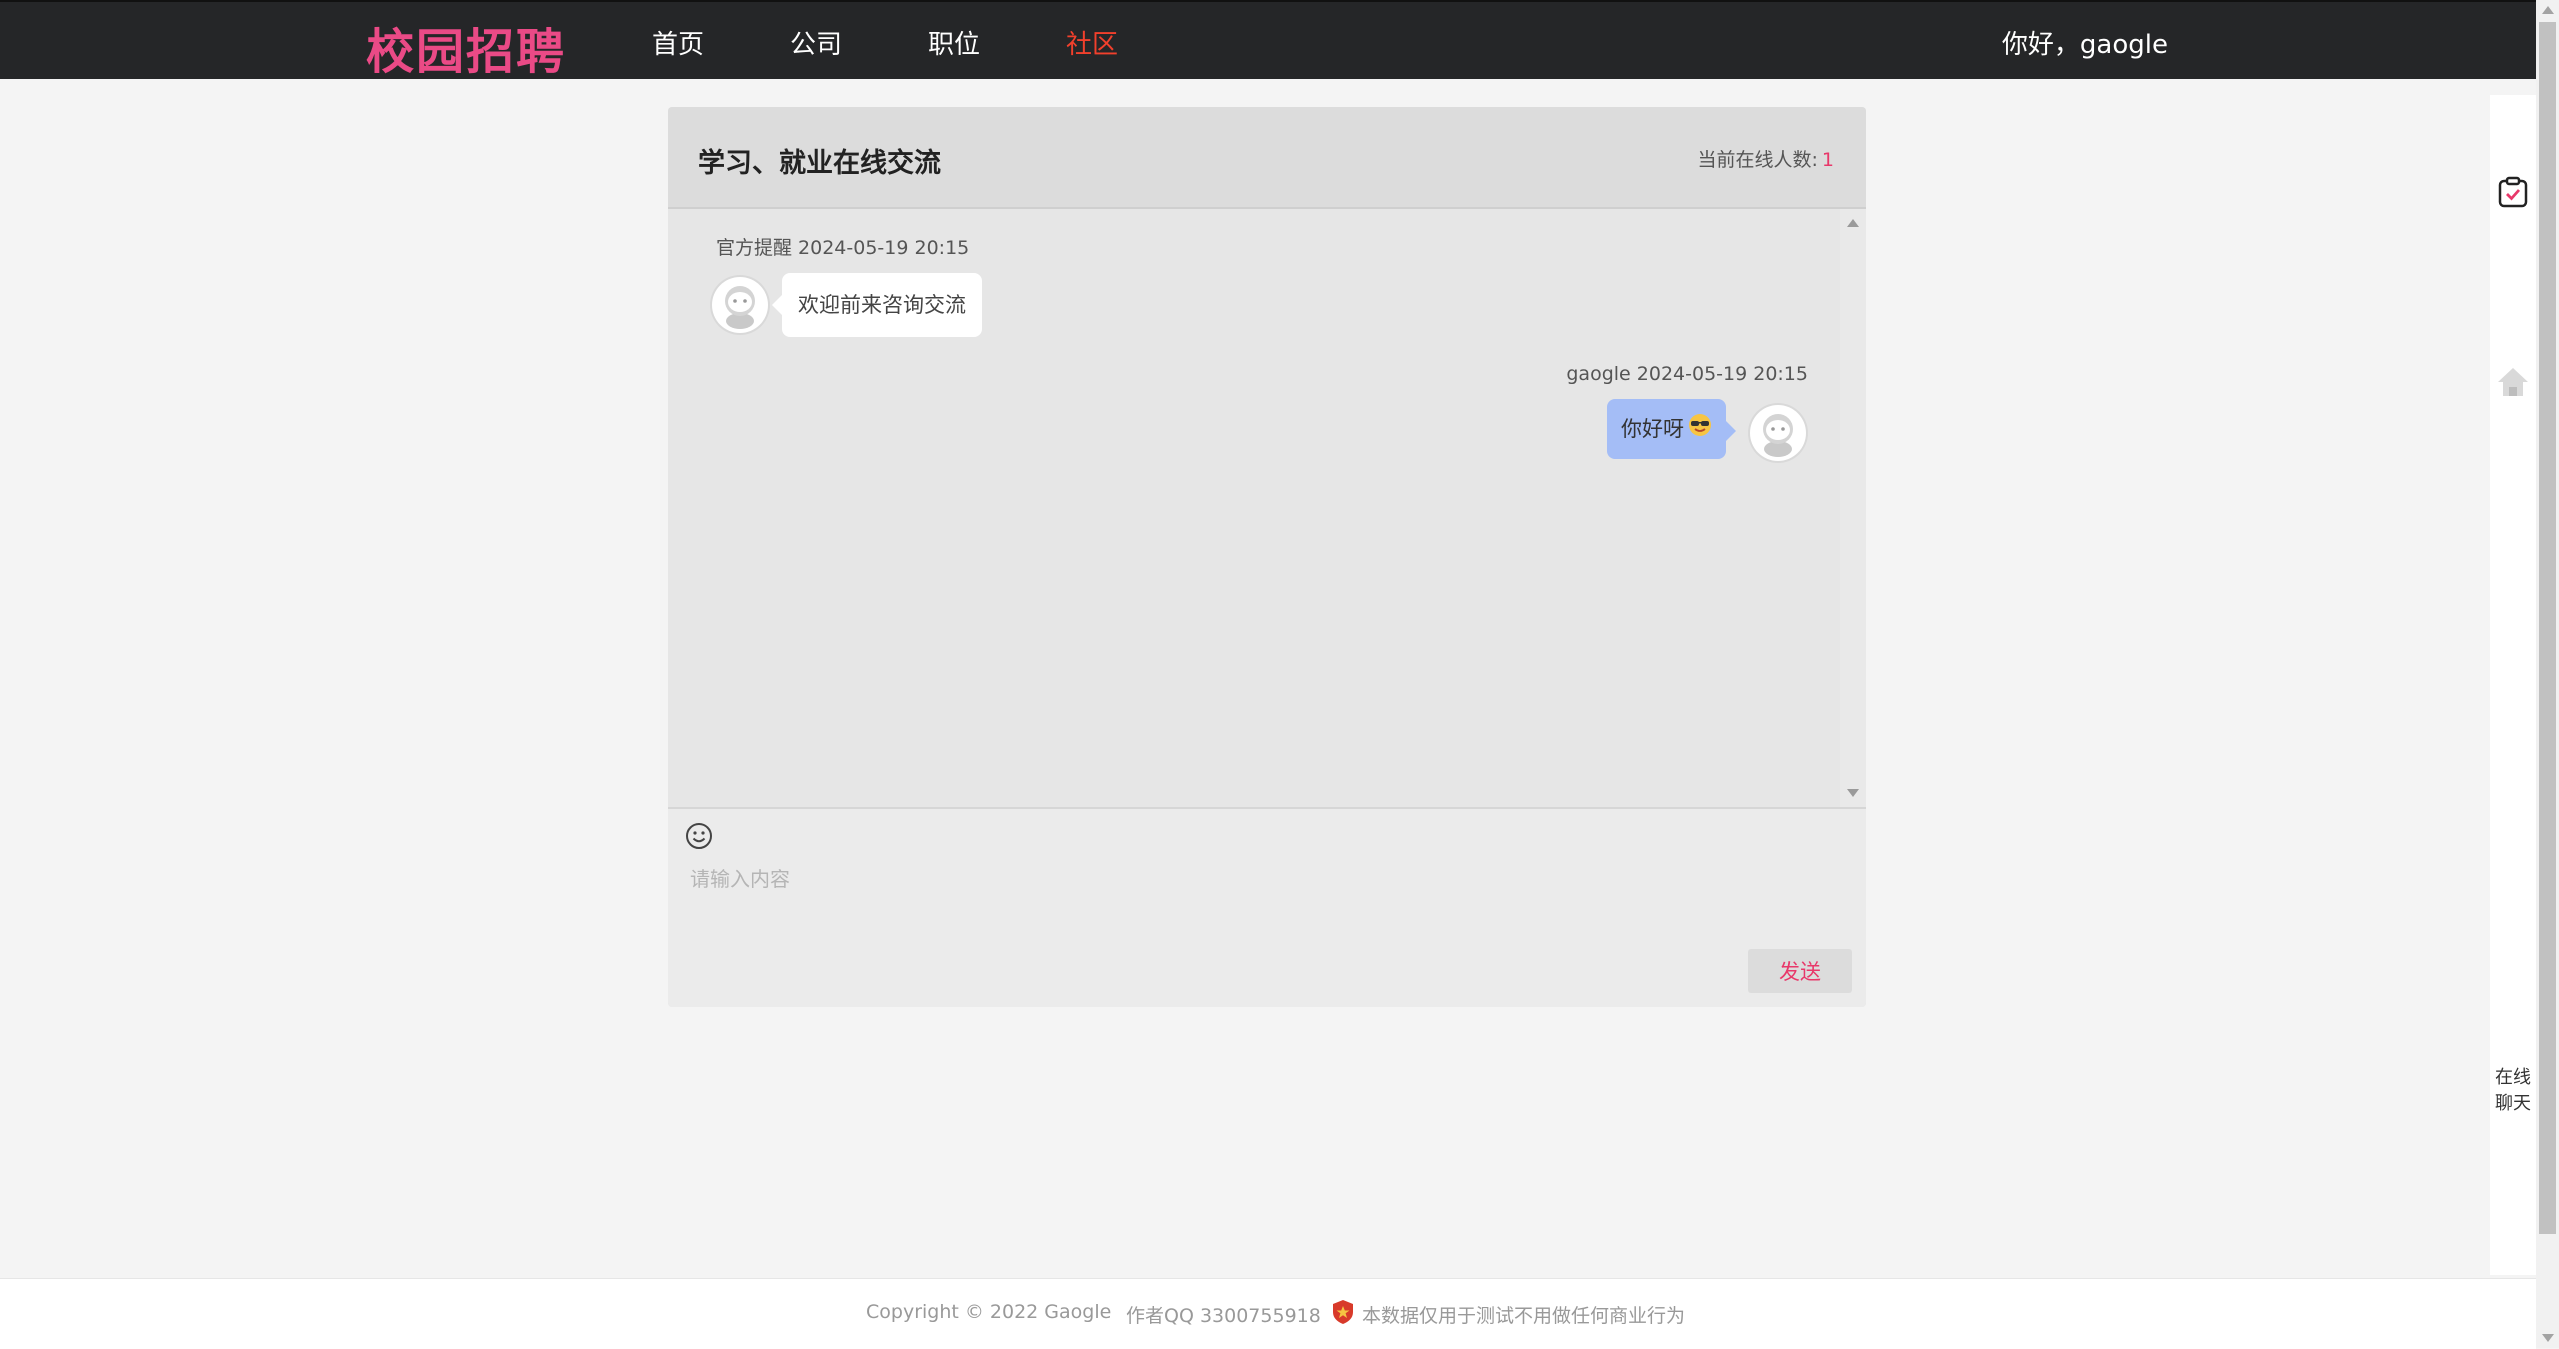 This screenshot has width=2559, height=1349. I want to click on chat-header: 学习、就业在线交流 当前在线人数: 1, so click(1267, 158).